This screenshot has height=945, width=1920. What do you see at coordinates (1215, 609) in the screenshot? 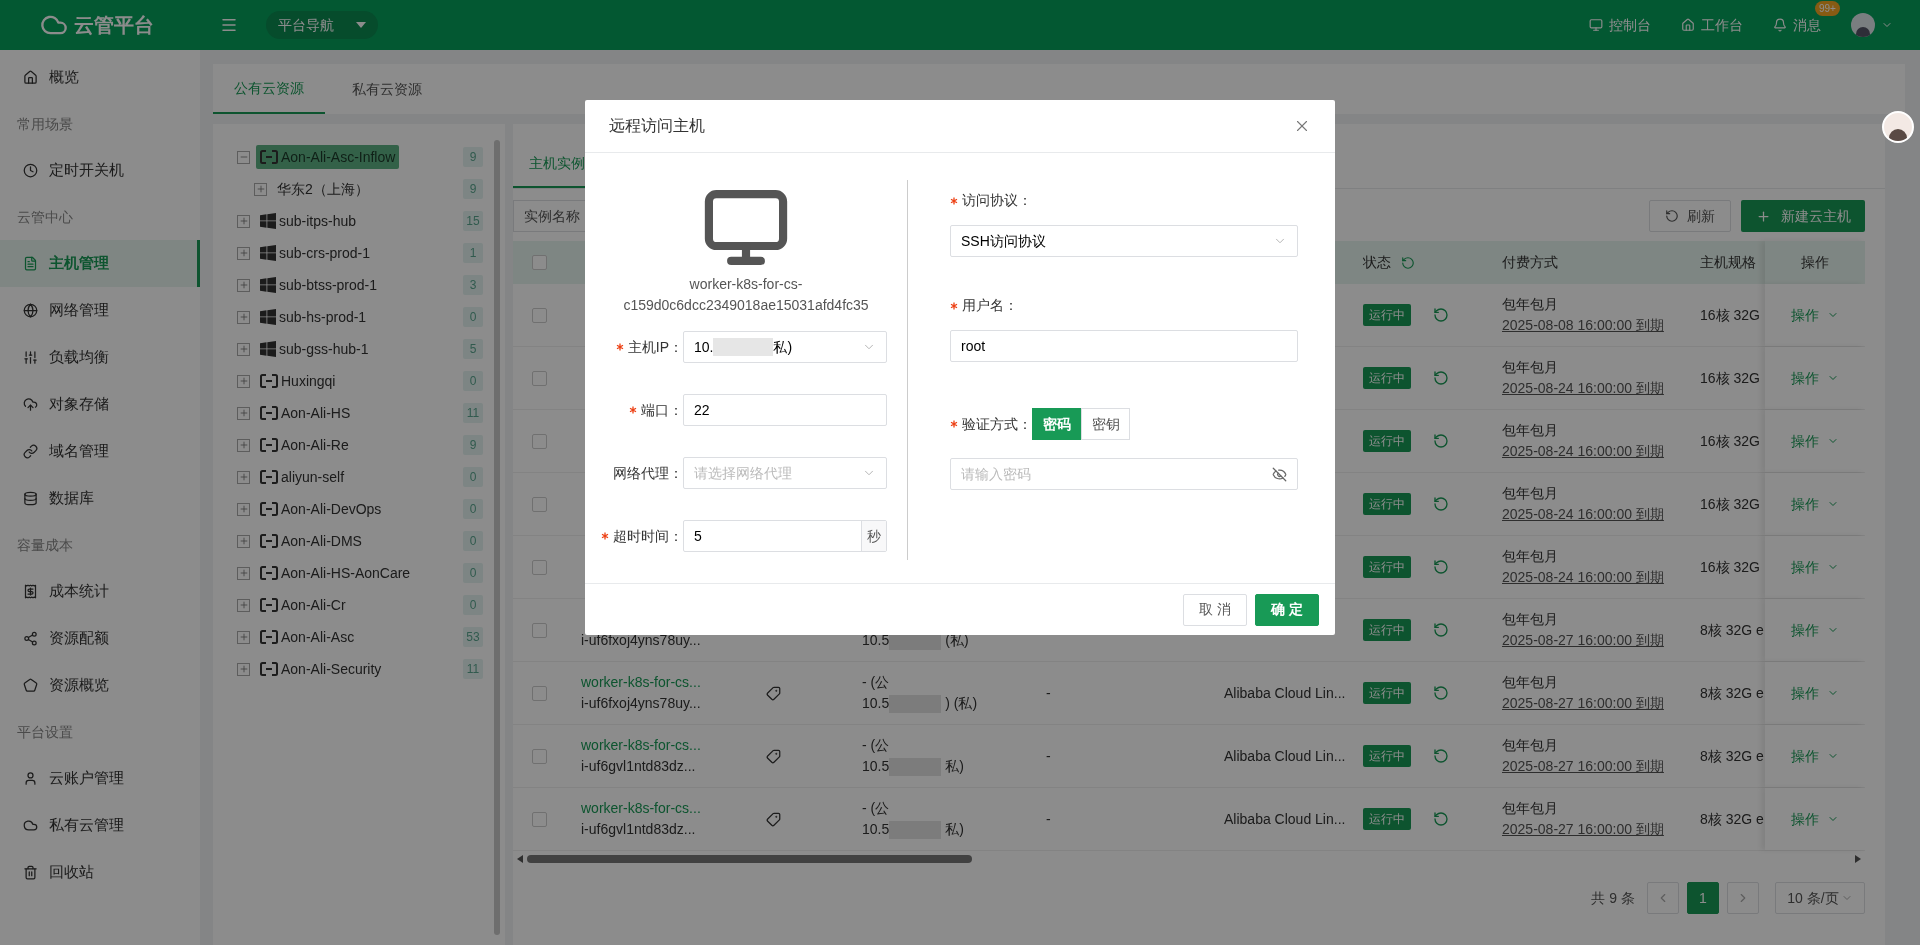
I see `cancel-button: 取 消` at bounding box center [1215, 609].